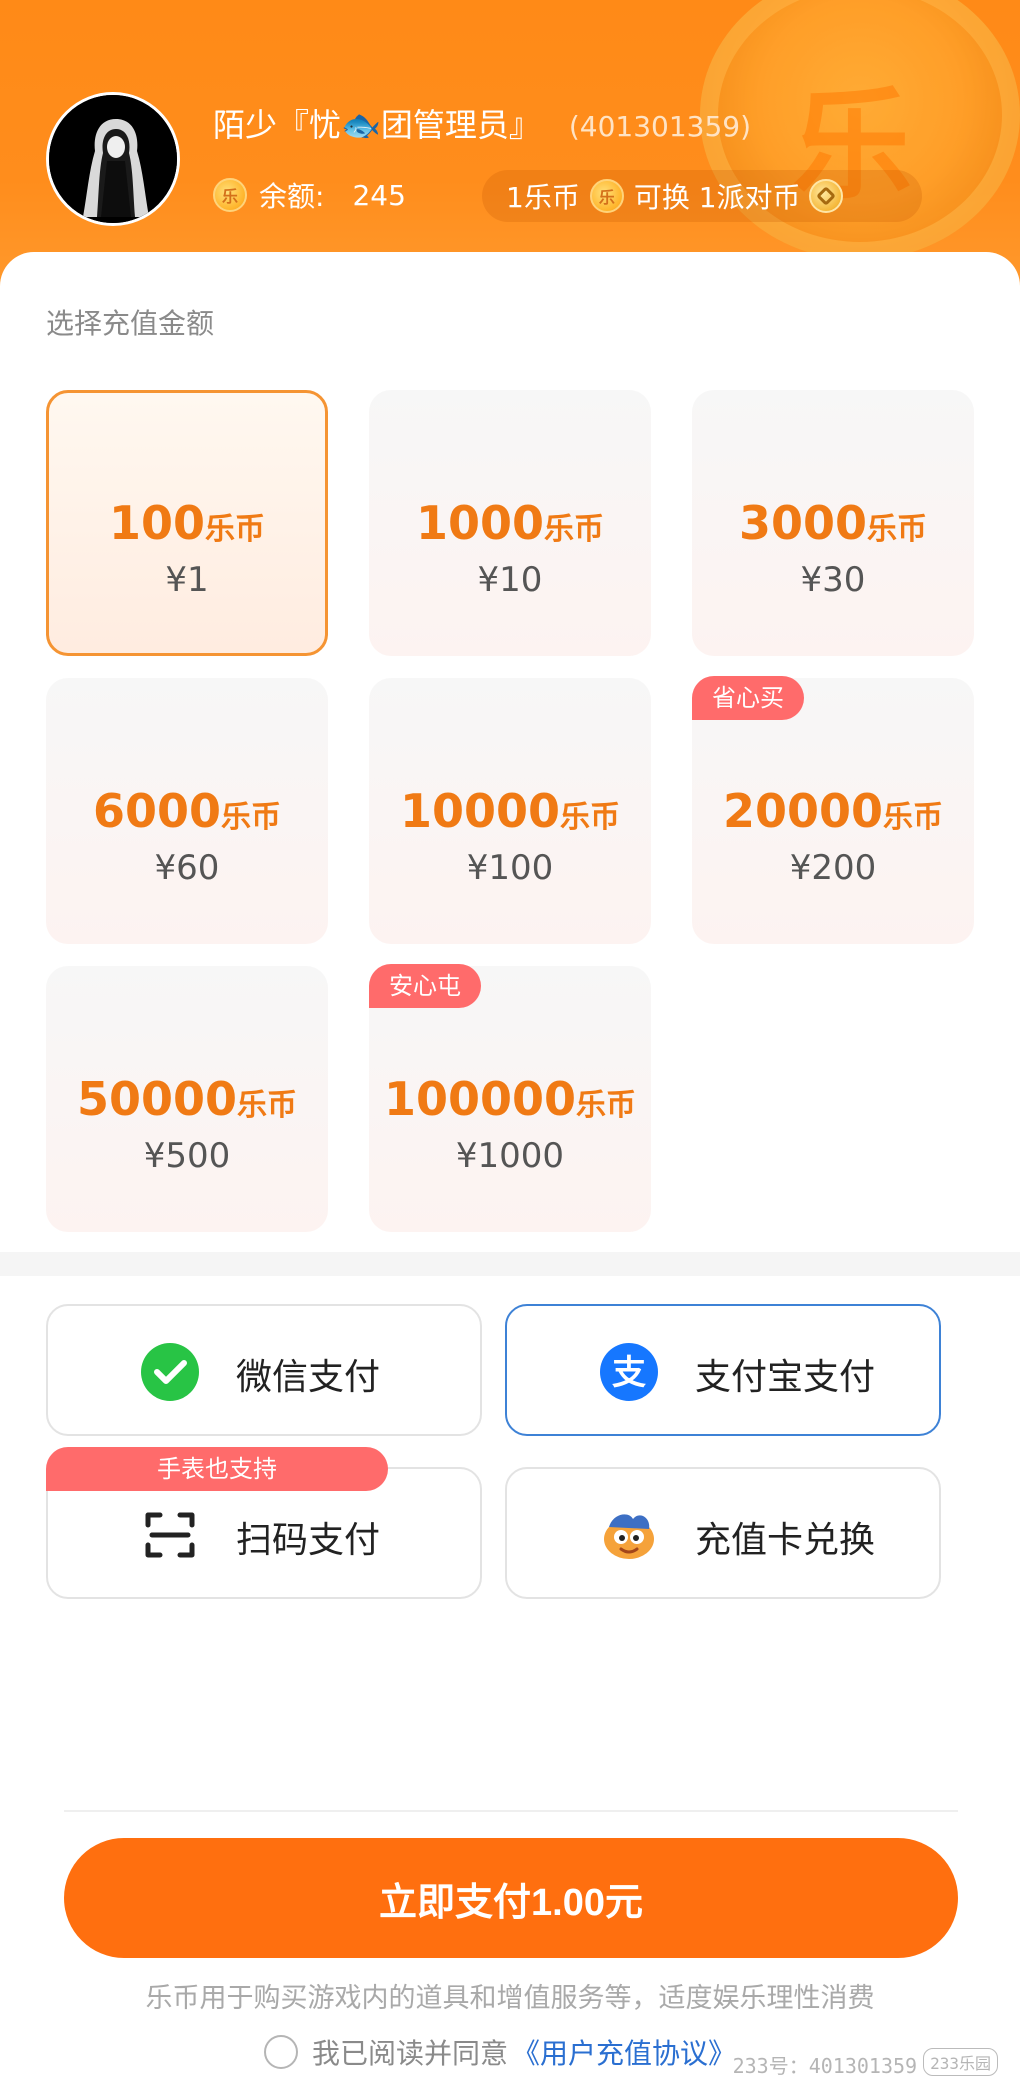 The height and width of the screenshot is (2097, 1020). What do you see at coordinates (170, 1372) in the screenshot?
I see `wechat-pay-icon` at bounding box center [170, 1372].